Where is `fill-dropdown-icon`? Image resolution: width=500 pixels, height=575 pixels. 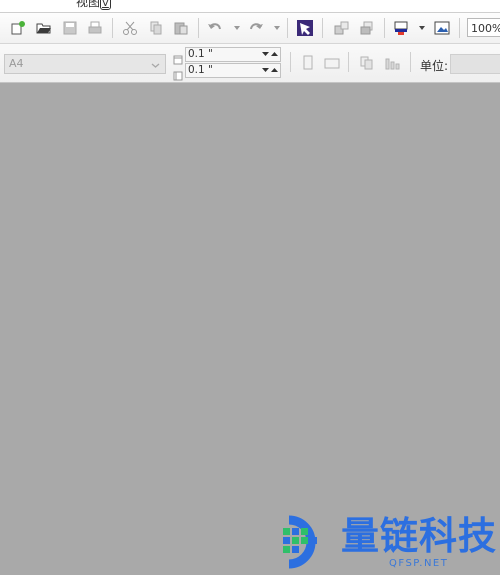 fill-dropdown-icon is located at coordinates (422, 28).